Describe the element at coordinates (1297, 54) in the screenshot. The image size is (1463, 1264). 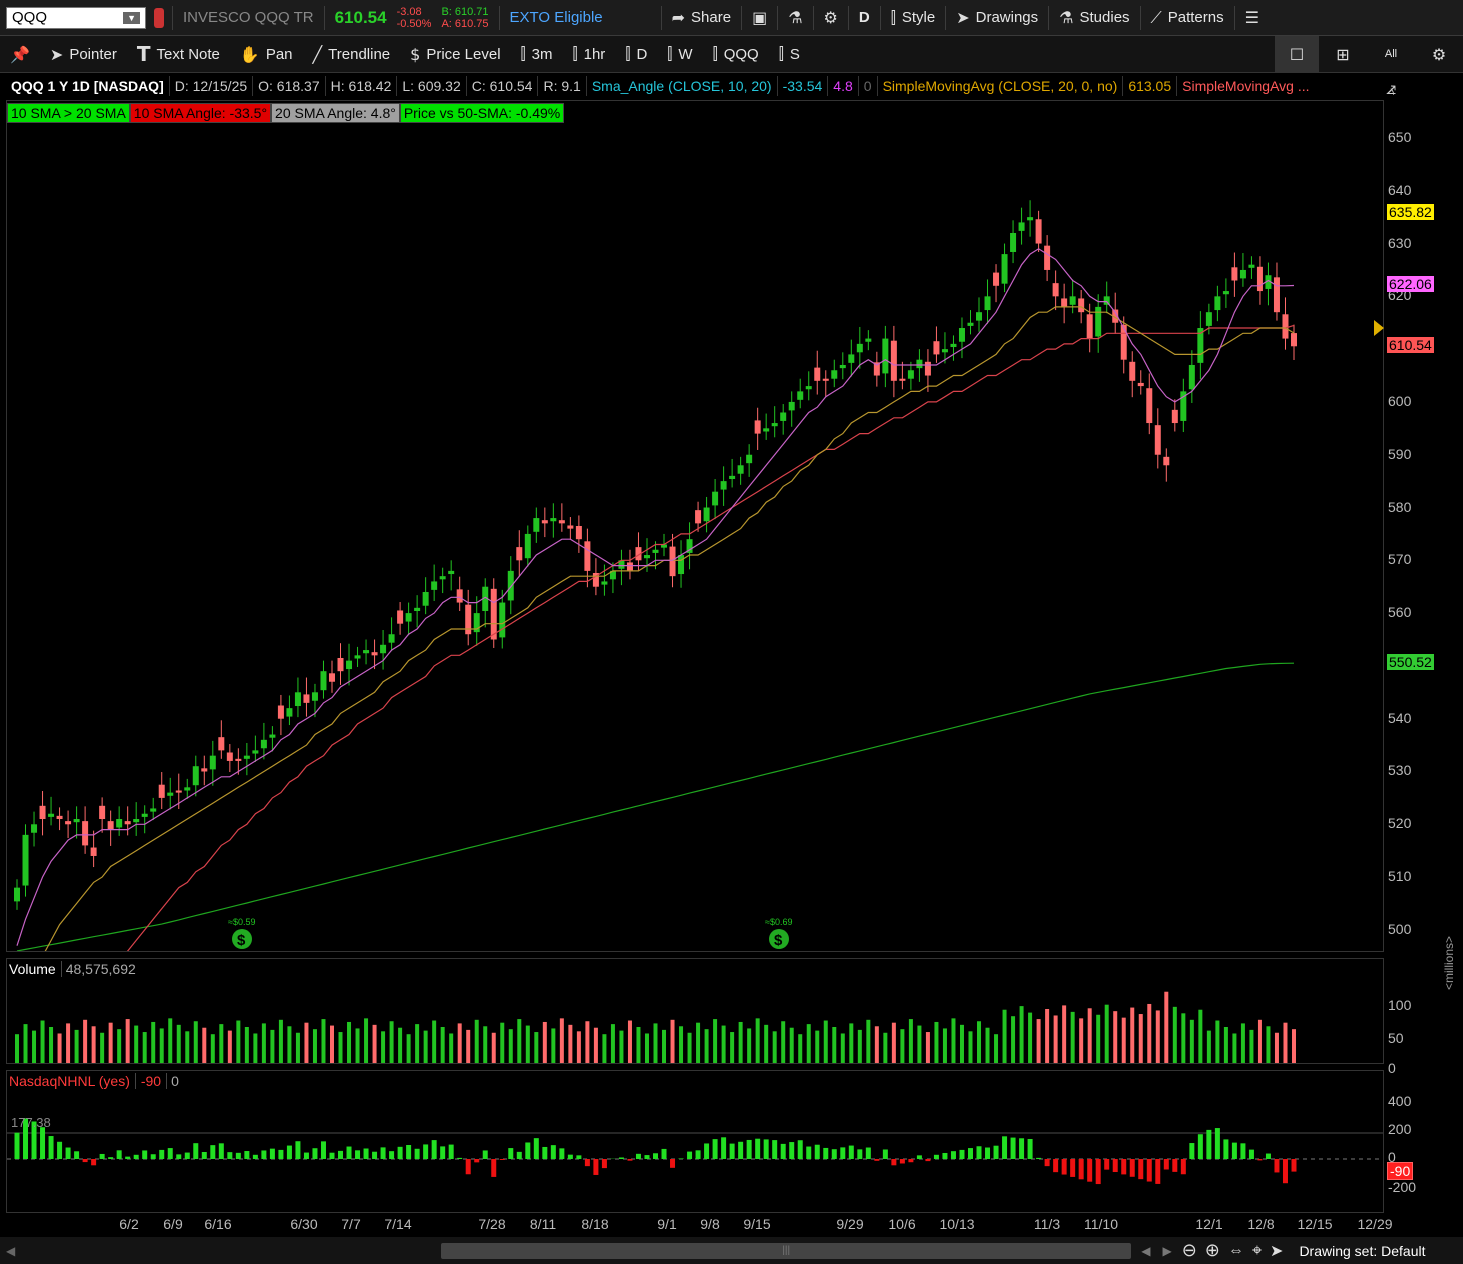
I see `single-layout-button: ☐` at that location.